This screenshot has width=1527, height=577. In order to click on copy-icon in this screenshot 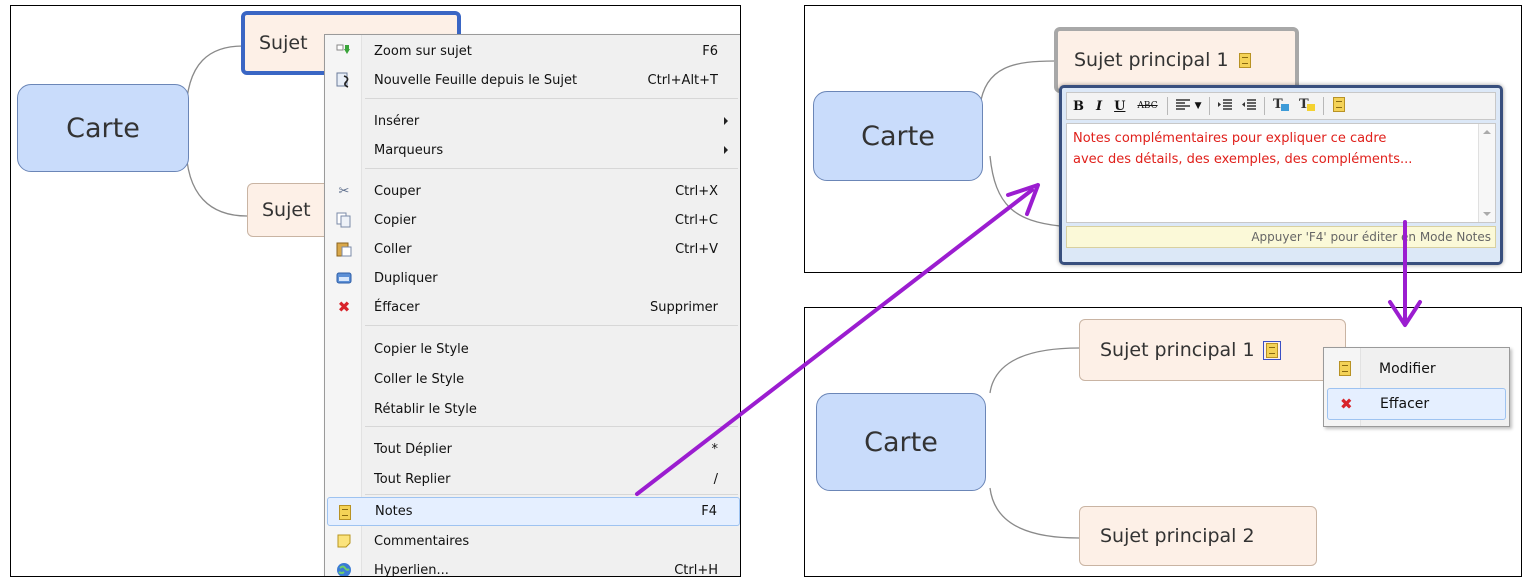, I will do `click(344, 220)`.